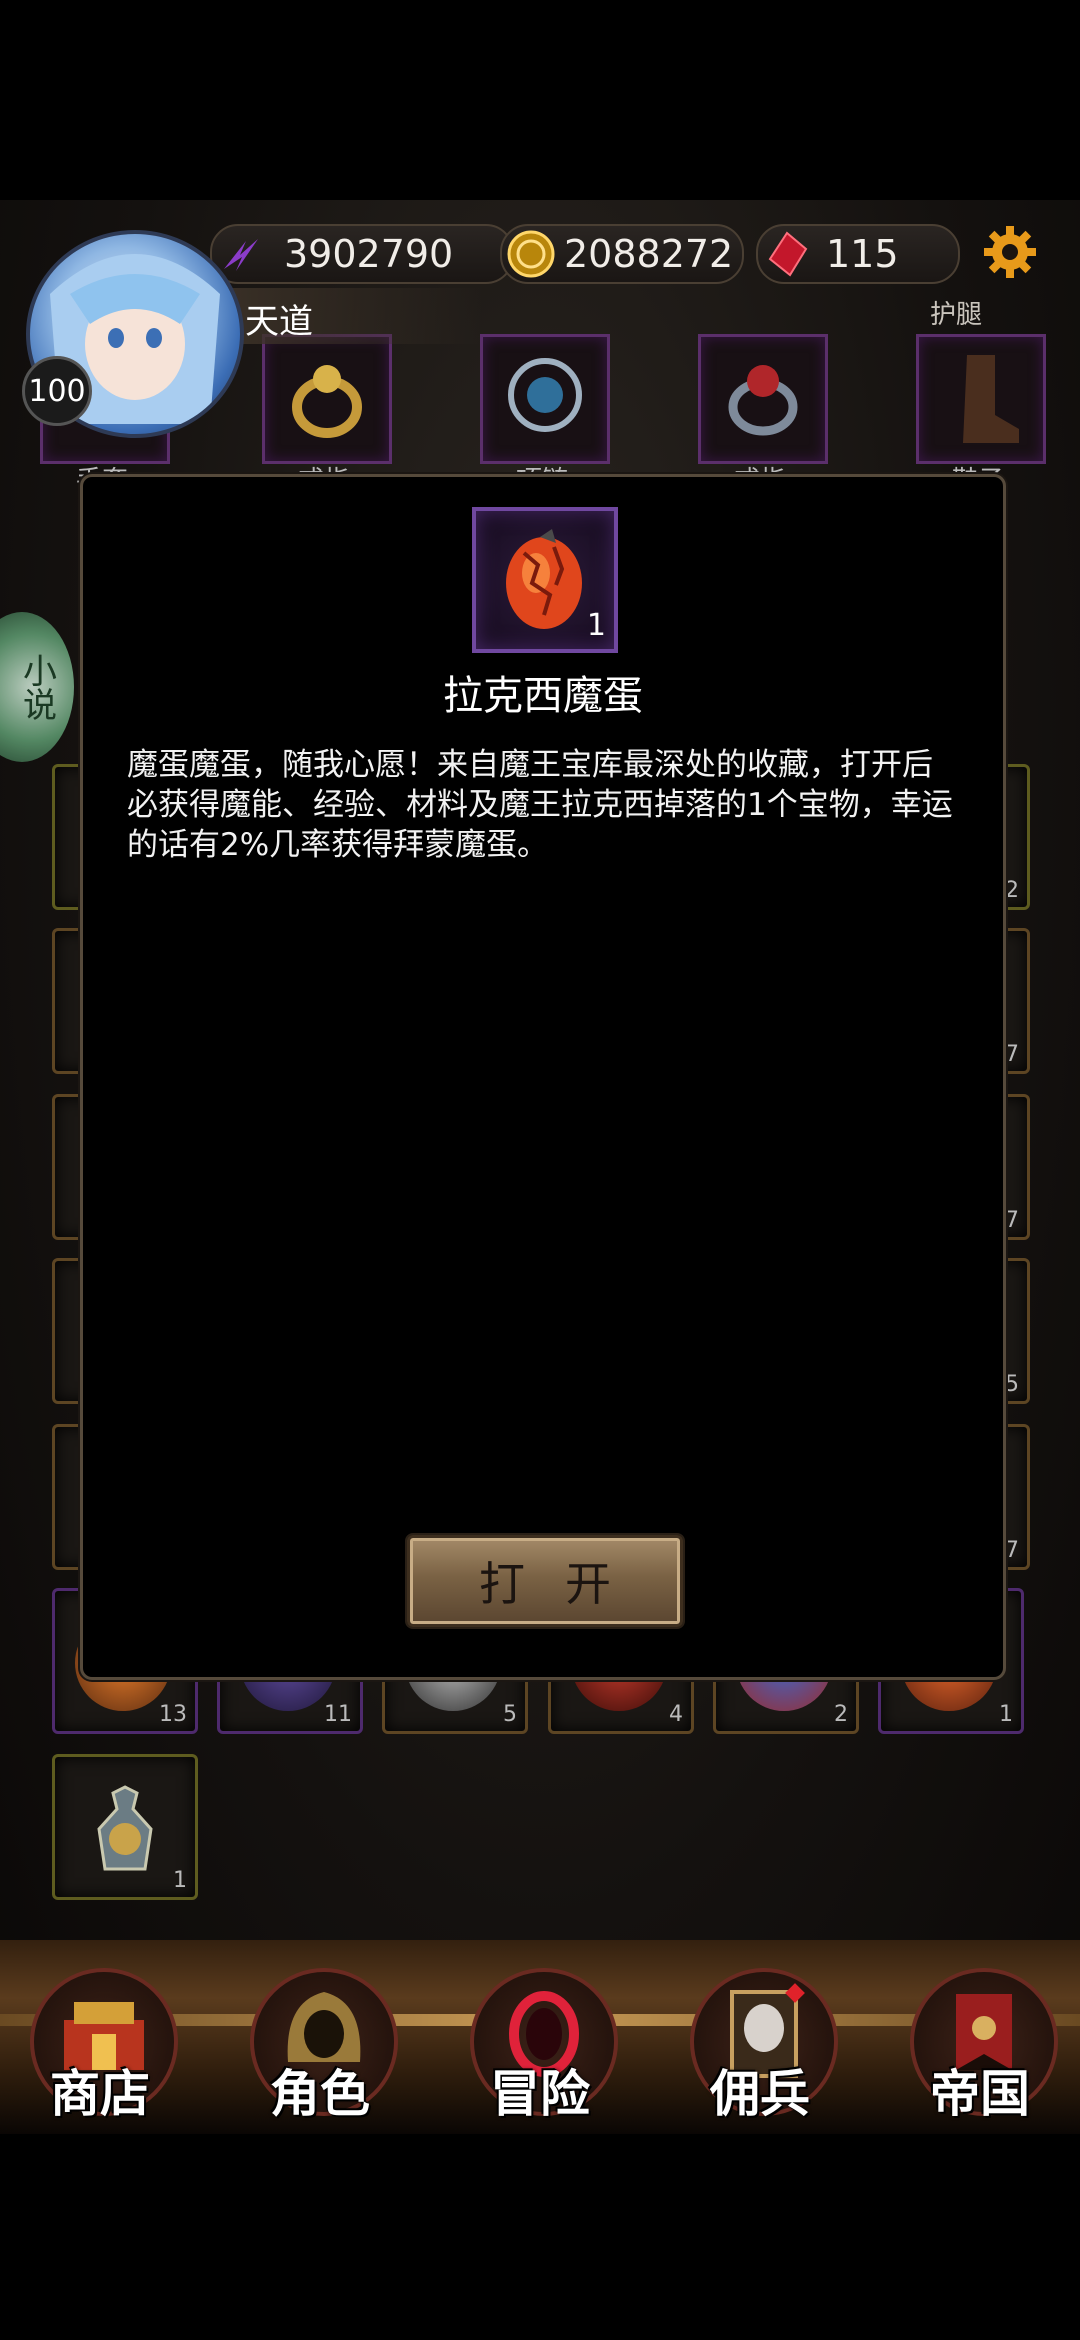 The height and width of the screenshot is (2340, 1080). Describe the element at coordinates (545, 395) in the screenshot. I see `necklace-icon` at that location.